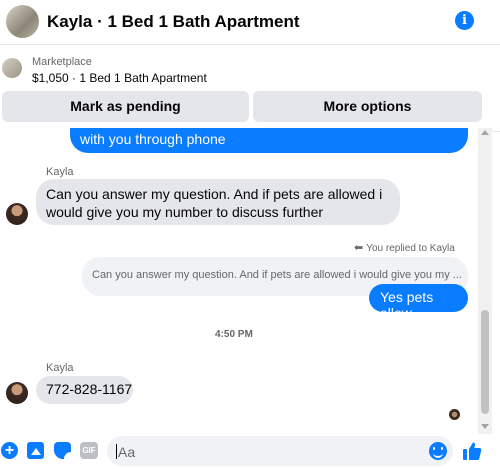  What do you see at coordinates (127, 452) in the screenshot?
I see `message-input-placeholder: Aa` at bounding box center [127, 452].